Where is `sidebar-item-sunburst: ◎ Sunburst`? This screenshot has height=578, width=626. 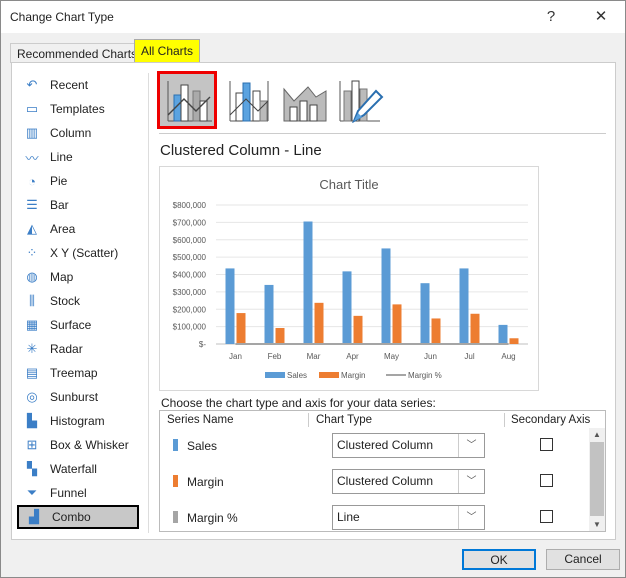 sidebar-item-sunburst: ◎ Sunburst is located at coordinates (78, 397).